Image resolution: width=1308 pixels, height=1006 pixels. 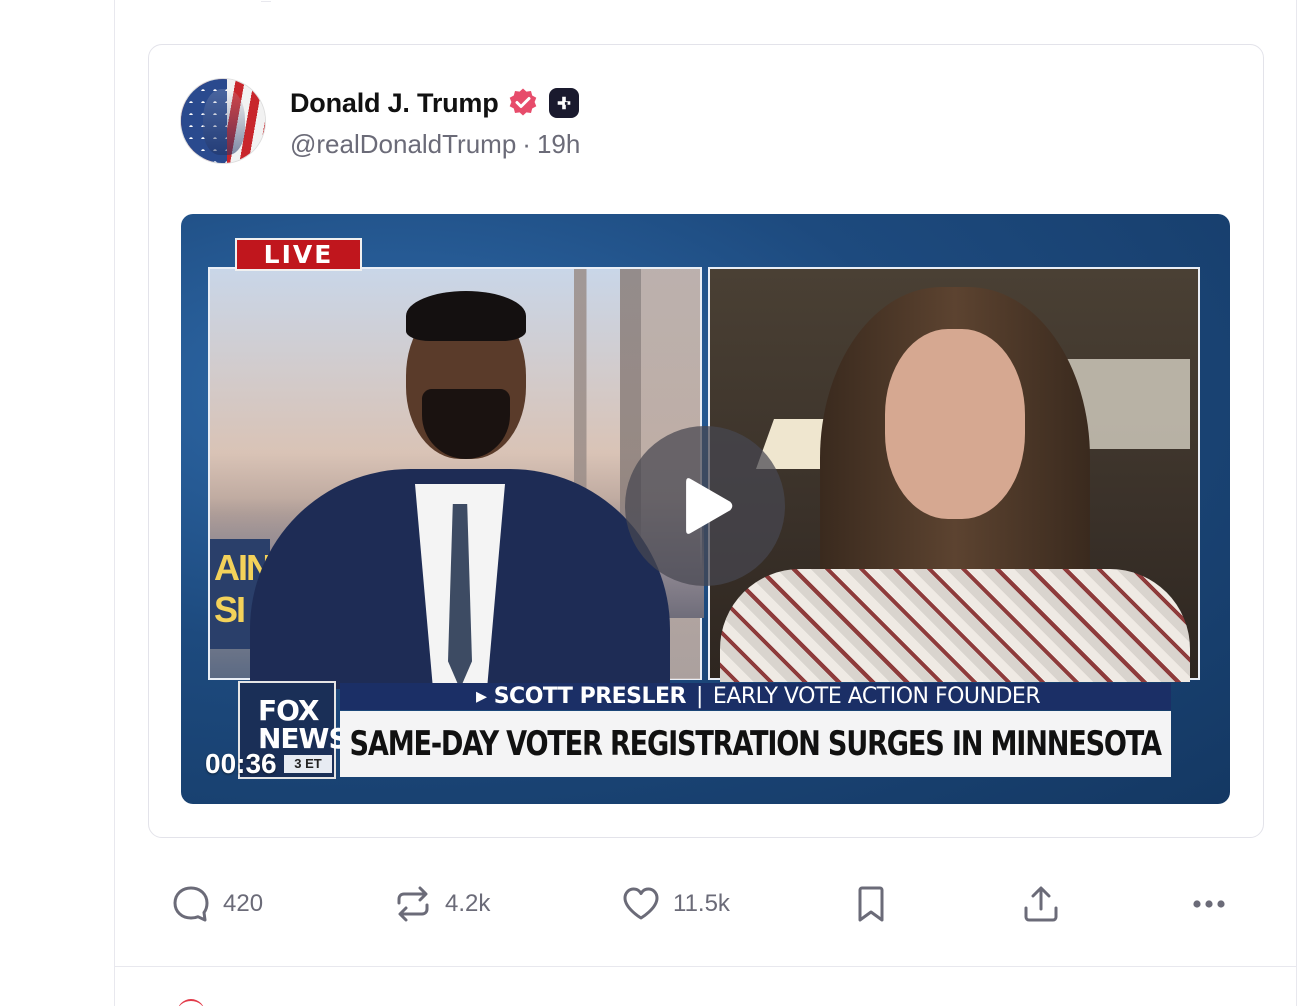 I want to click on next-post-avatar, so click(x=191, y=1002).